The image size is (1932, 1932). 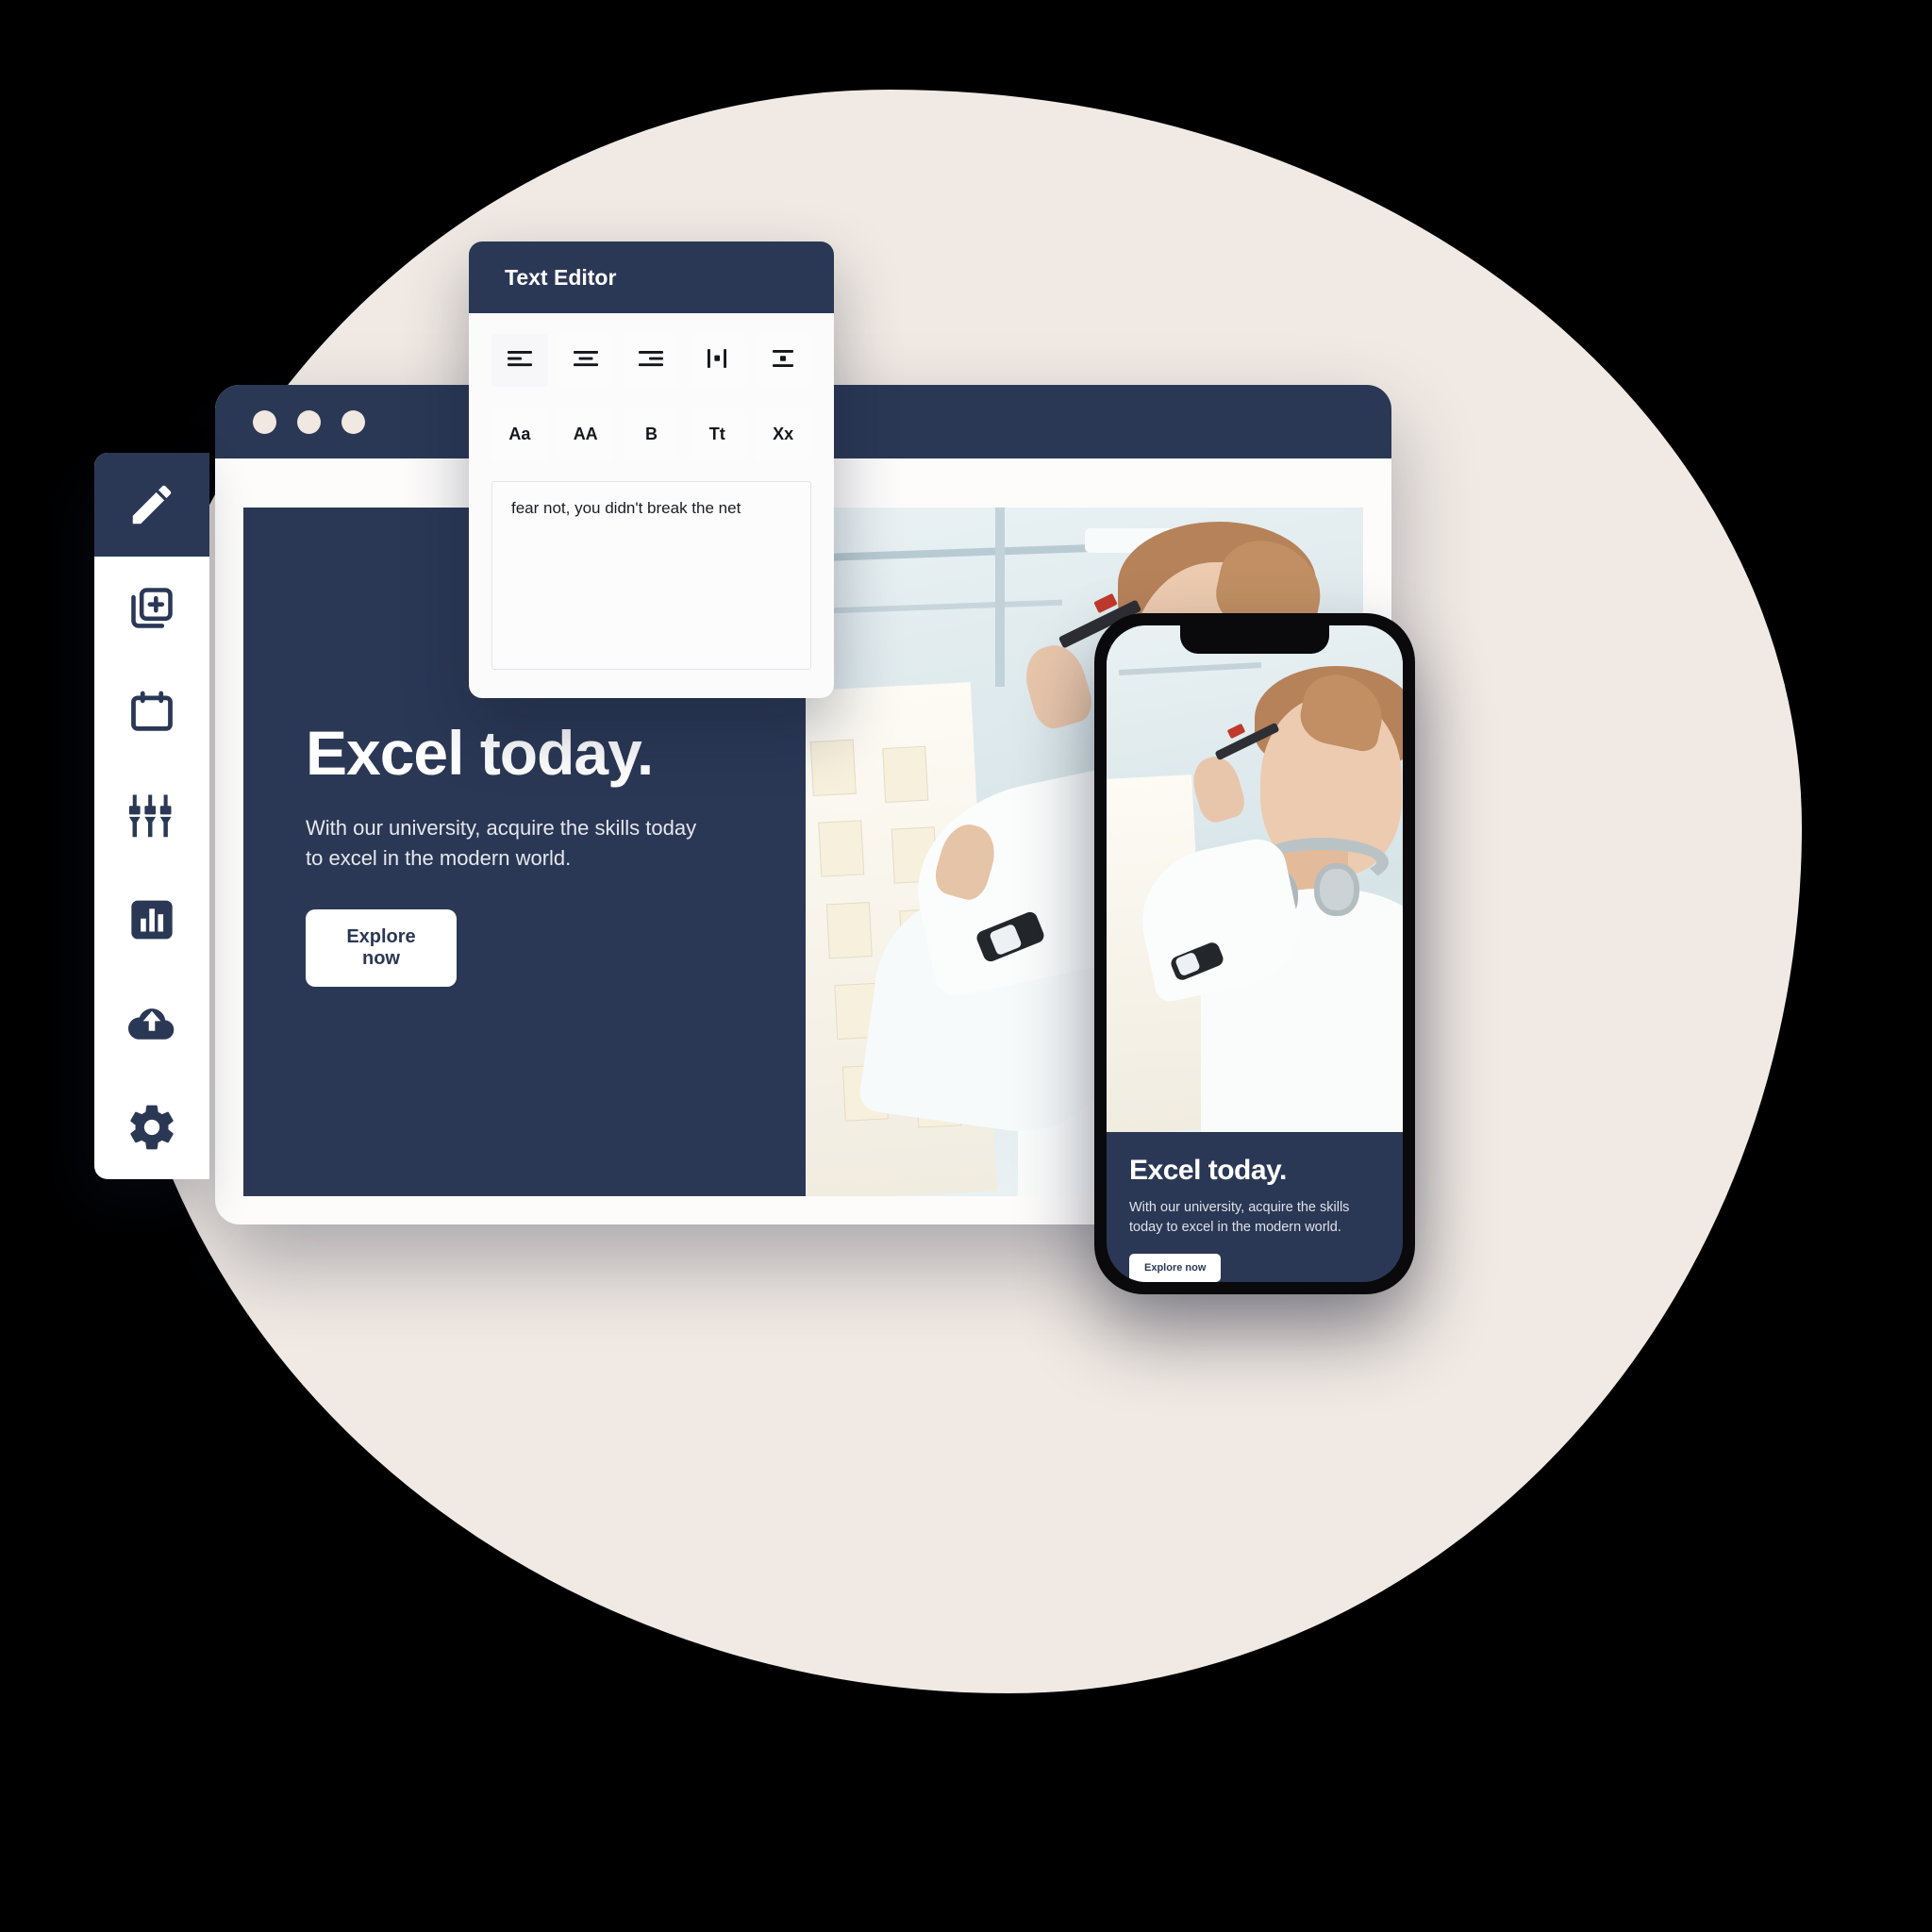 What do you see at coordinates (382, 948) in the screenshot?
I see `explore-now-button: Explore now` at bounding box center [382, 948].